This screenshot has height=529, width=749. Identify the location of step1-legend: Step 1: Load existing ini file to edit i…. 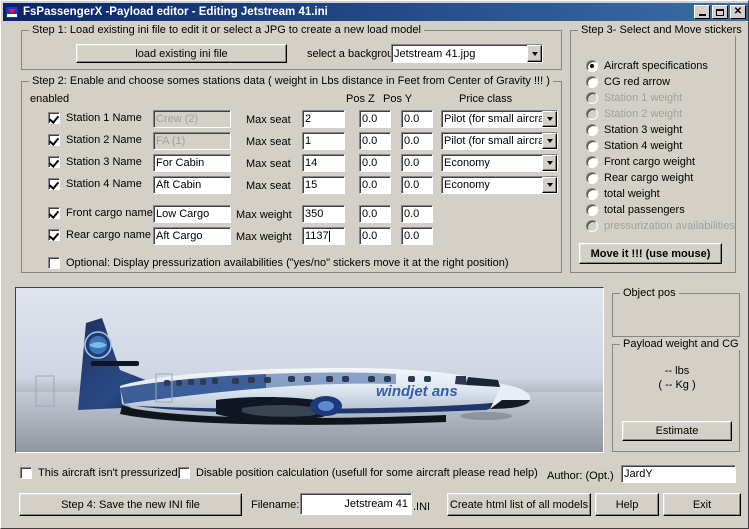
(226, 30).